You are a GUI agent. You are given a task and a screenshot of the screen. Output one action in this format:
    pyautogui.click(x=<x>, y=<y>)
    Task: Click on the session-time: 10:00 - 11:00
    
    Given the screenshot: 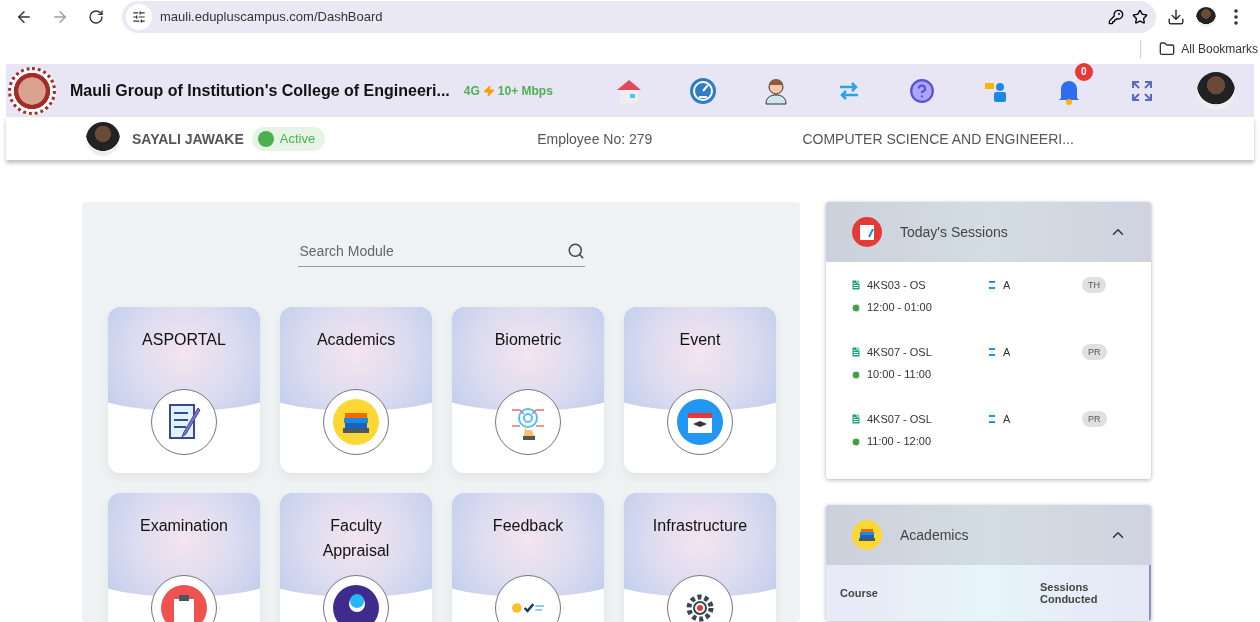 What is the action you would take?
    pyautogui.click(x=899, y=374)
    